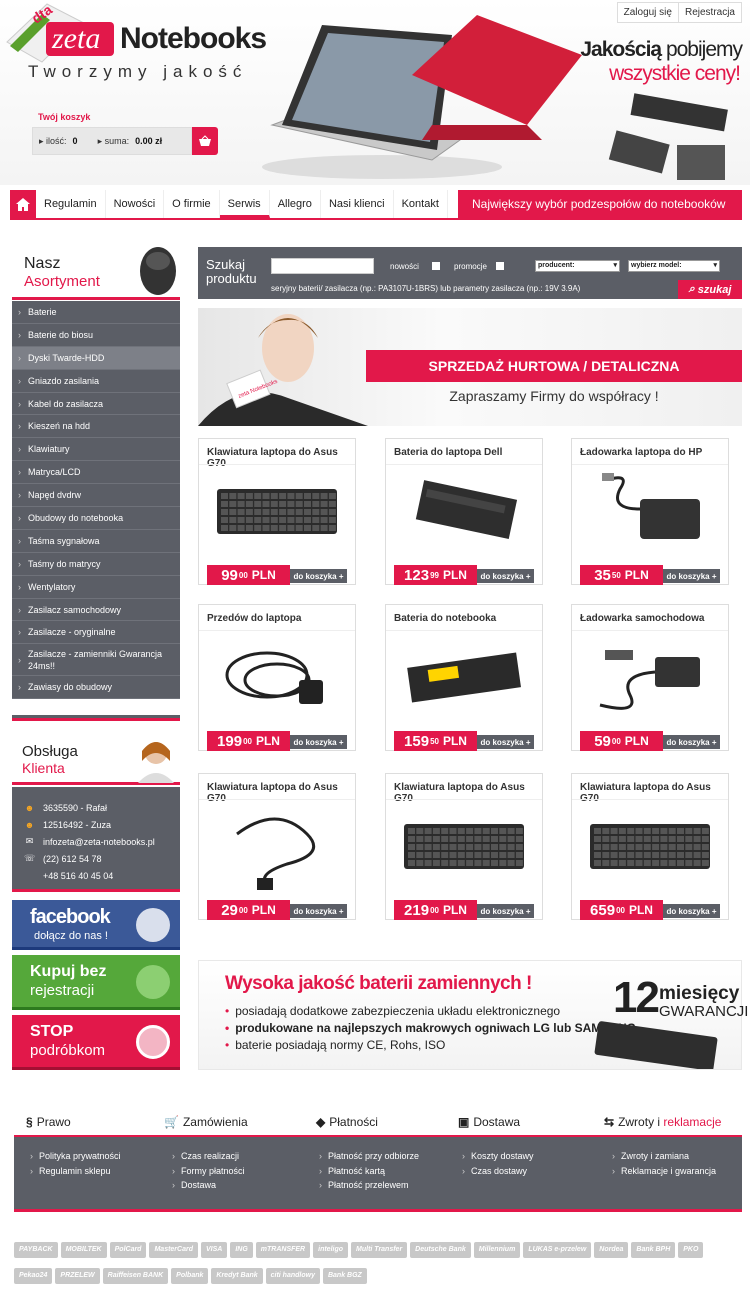 This screenshot has width=750, height=1300. What do you see at coordinates (642, 618) in the screenshot?
I see `product-title: Ładowarka samochodowa` at bounding box center [642, 618].